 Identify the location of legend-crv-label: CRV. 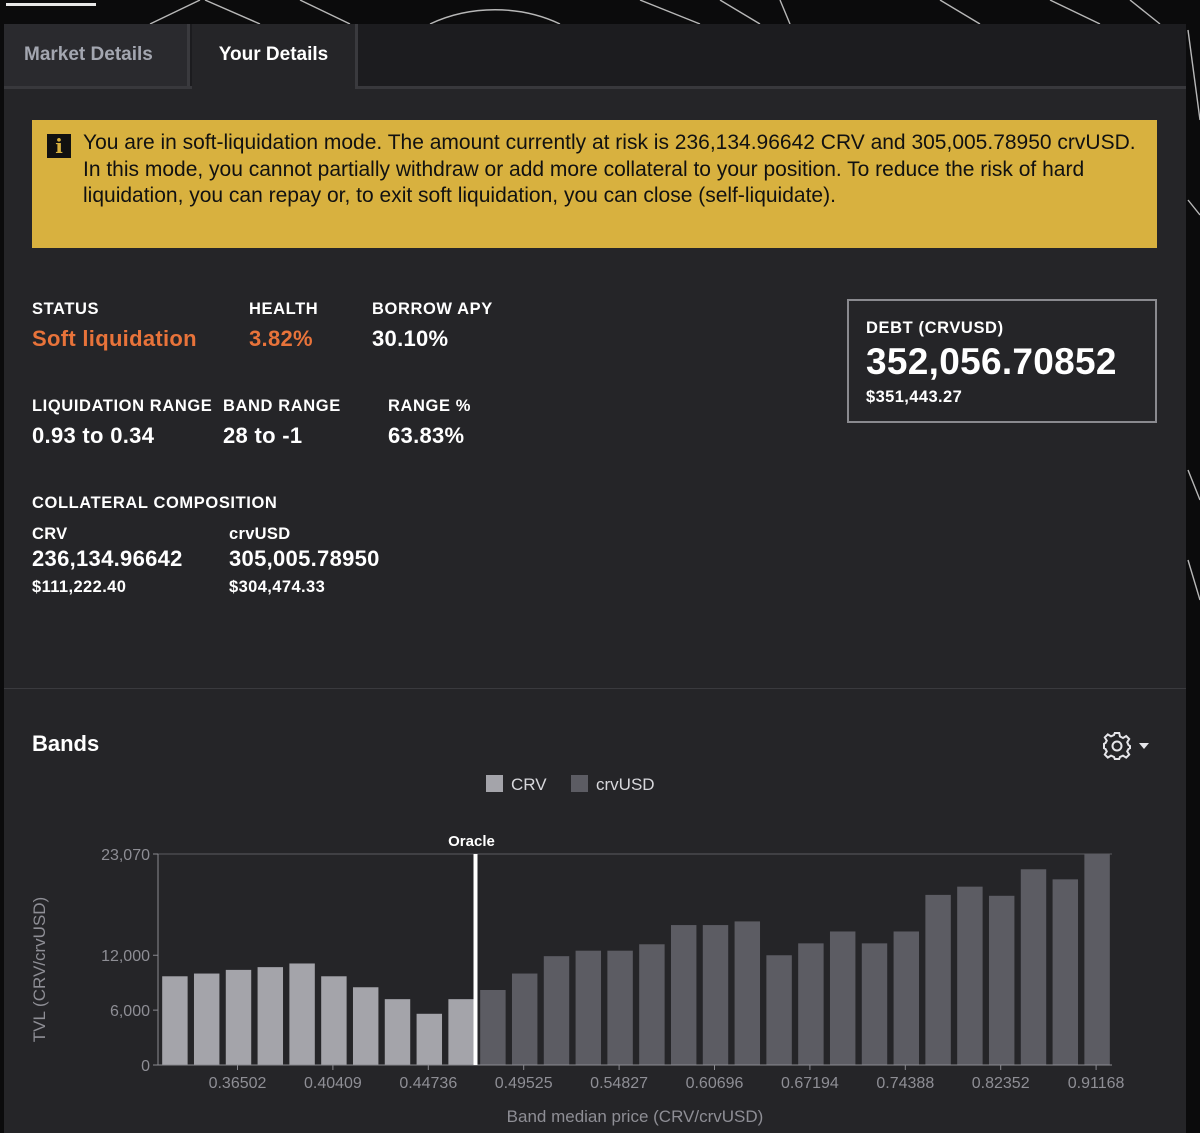
(529, 784).